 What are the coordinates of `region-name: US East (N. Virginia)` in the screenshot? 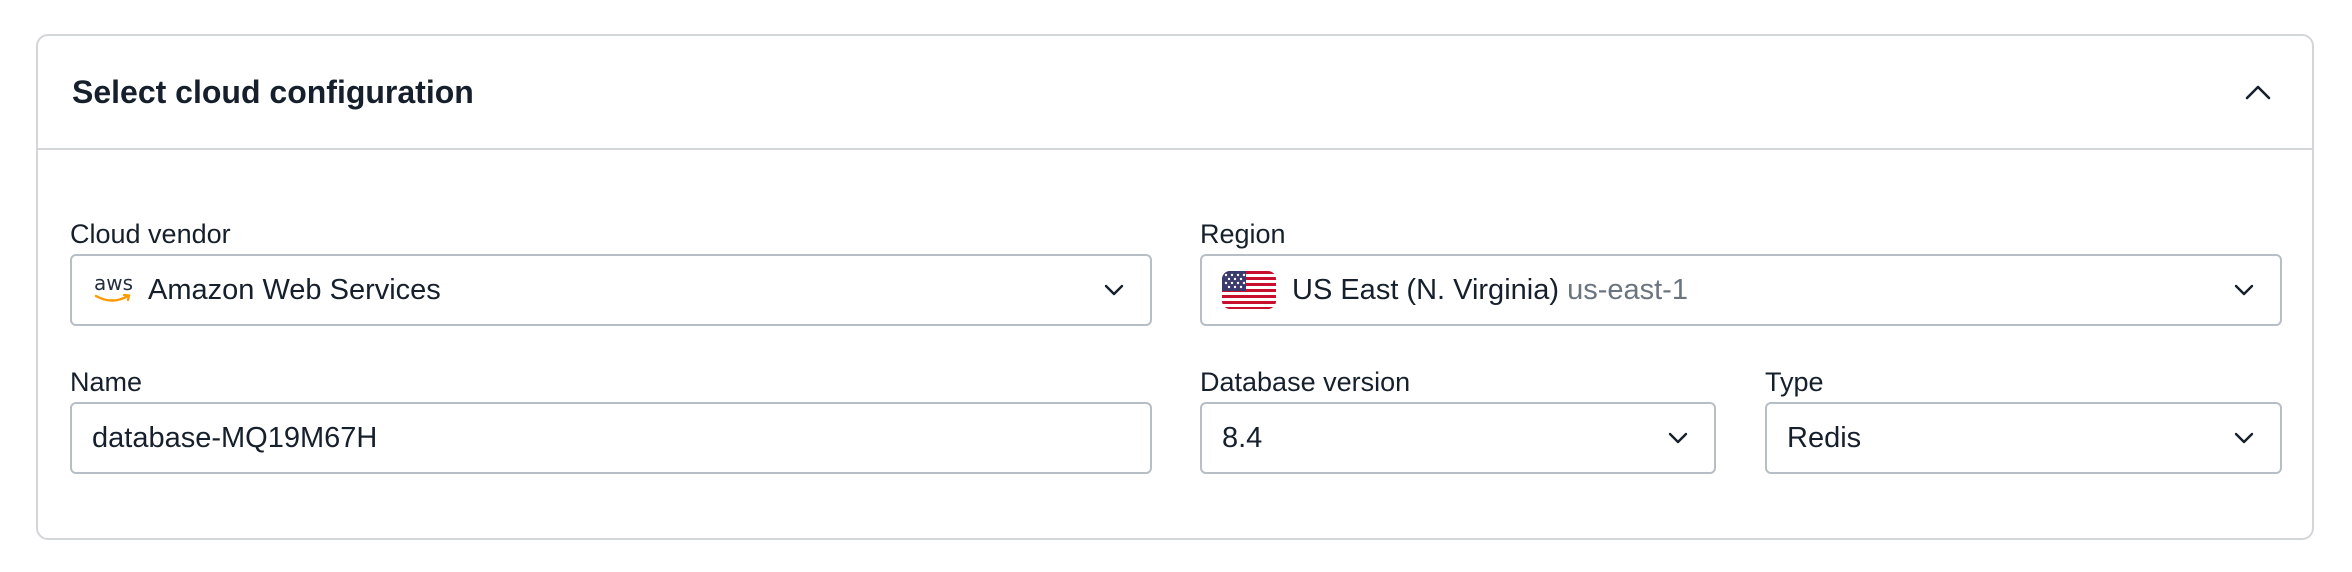 It's located at (1425, 289).